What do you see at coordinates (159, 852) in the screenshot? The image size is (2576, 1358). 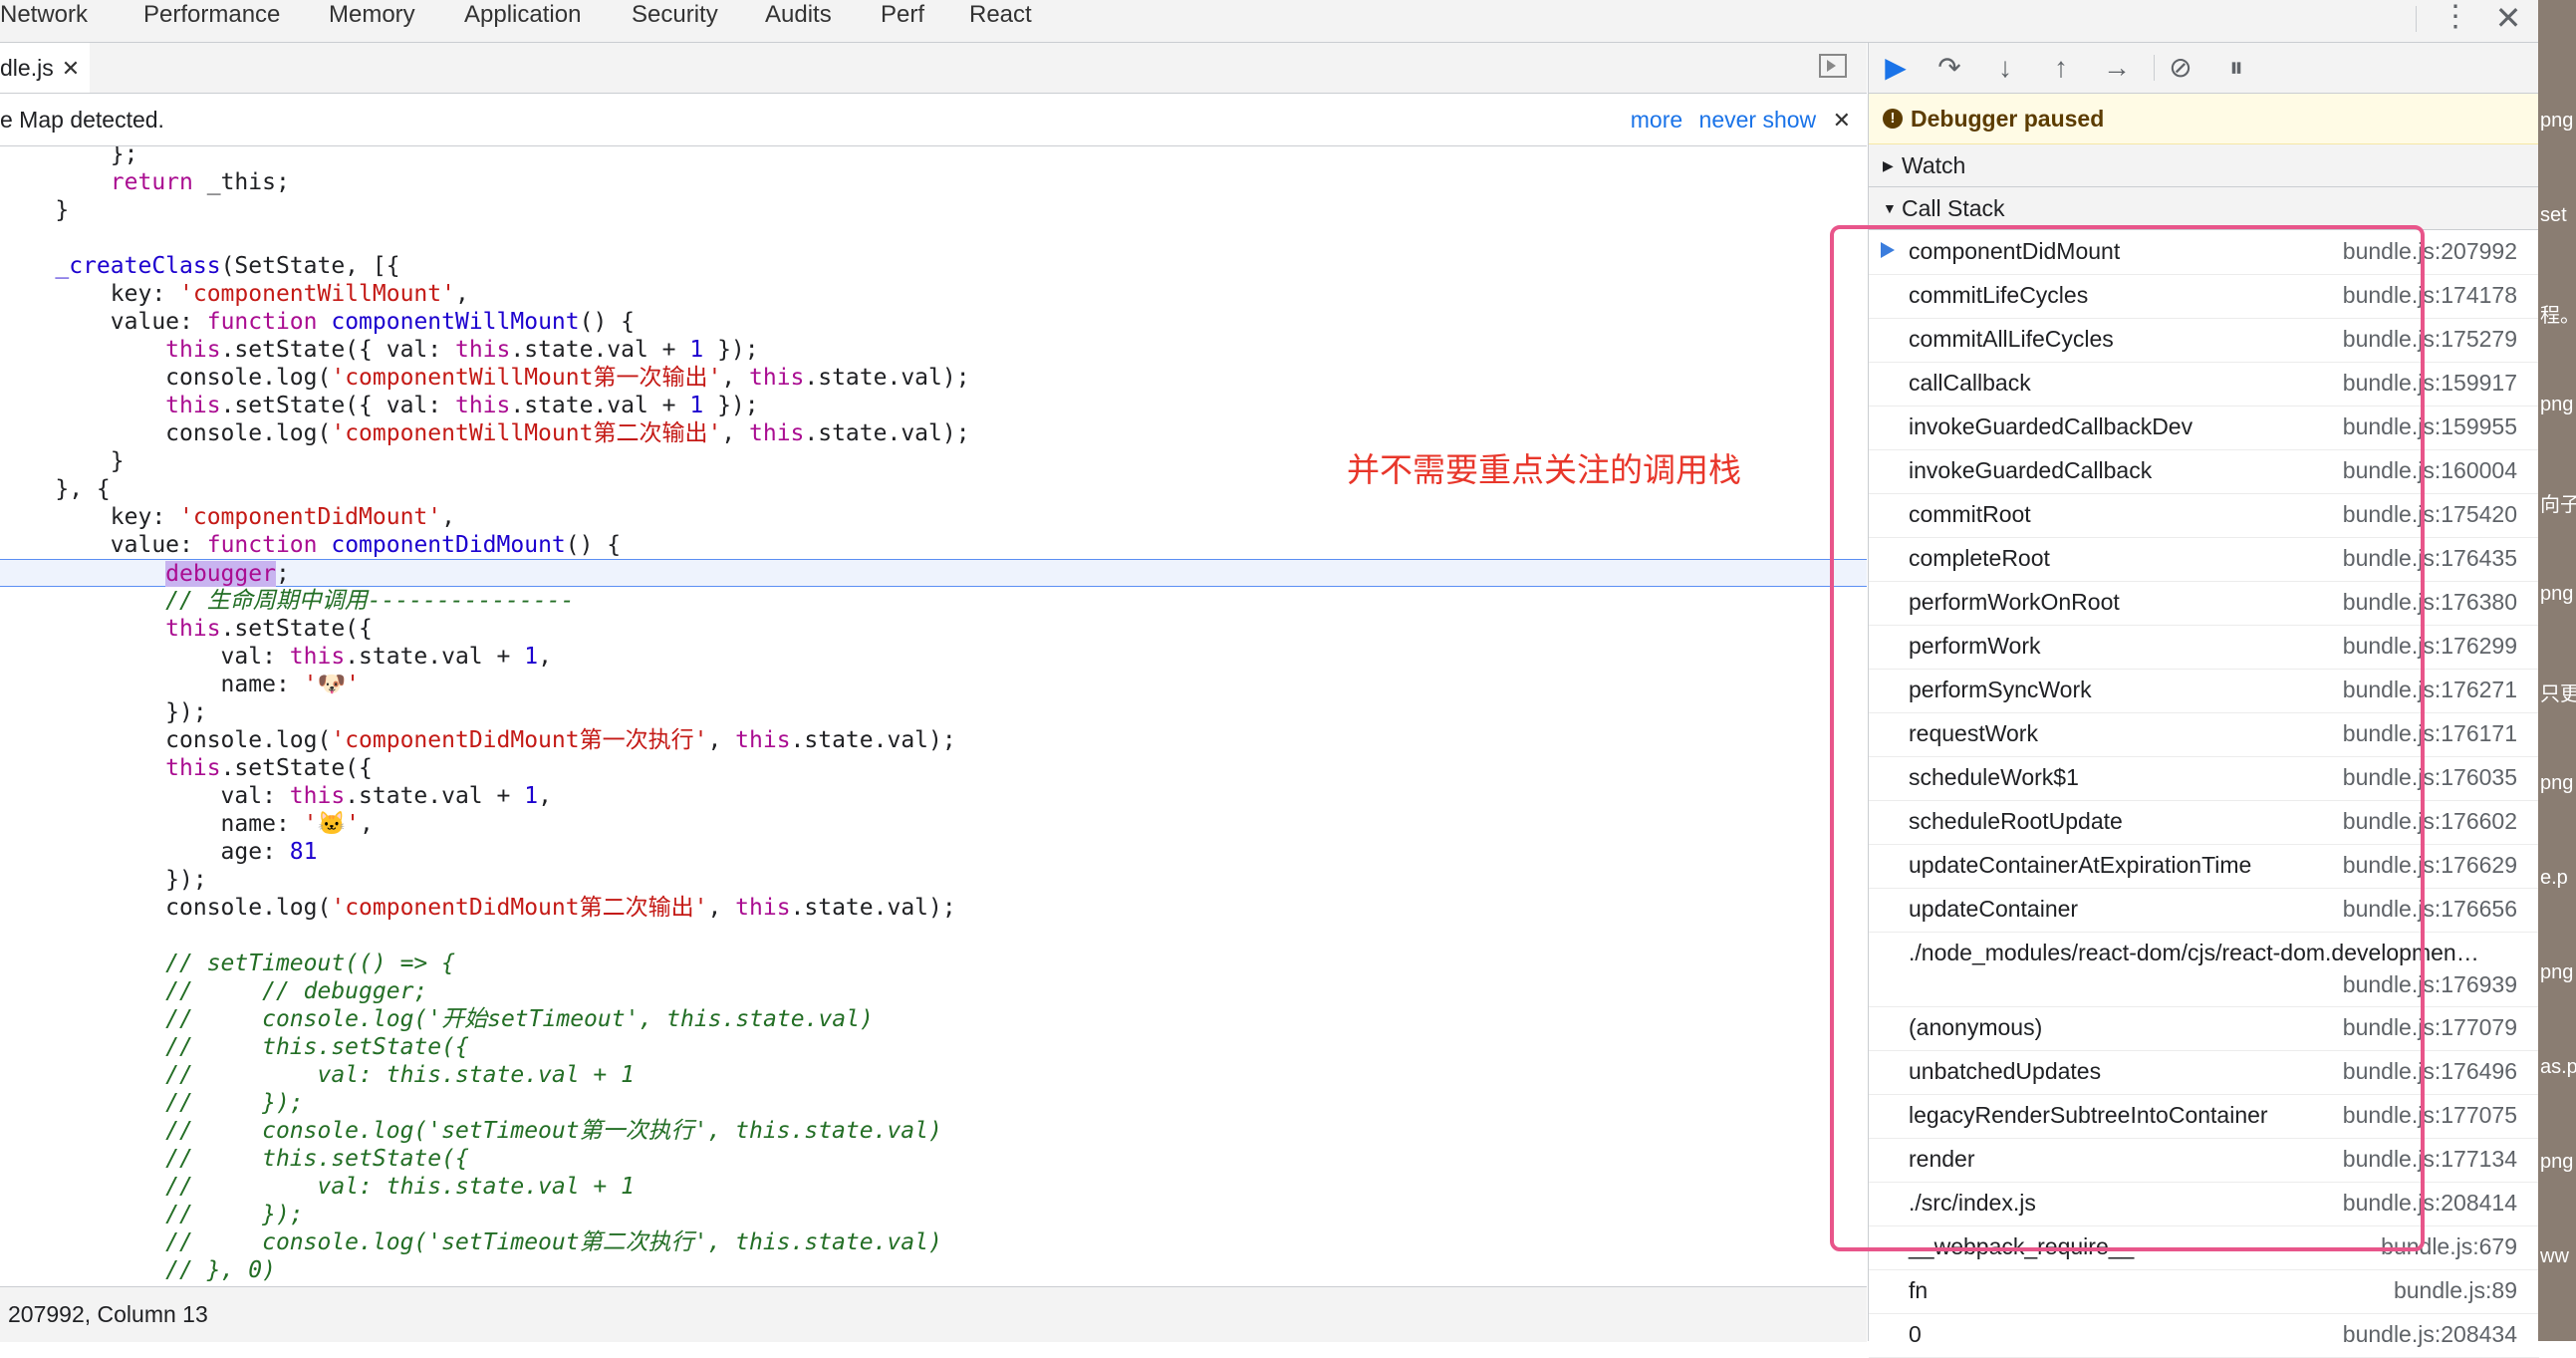 I see `code-line: age: 81` at bounding box center [159, 852].